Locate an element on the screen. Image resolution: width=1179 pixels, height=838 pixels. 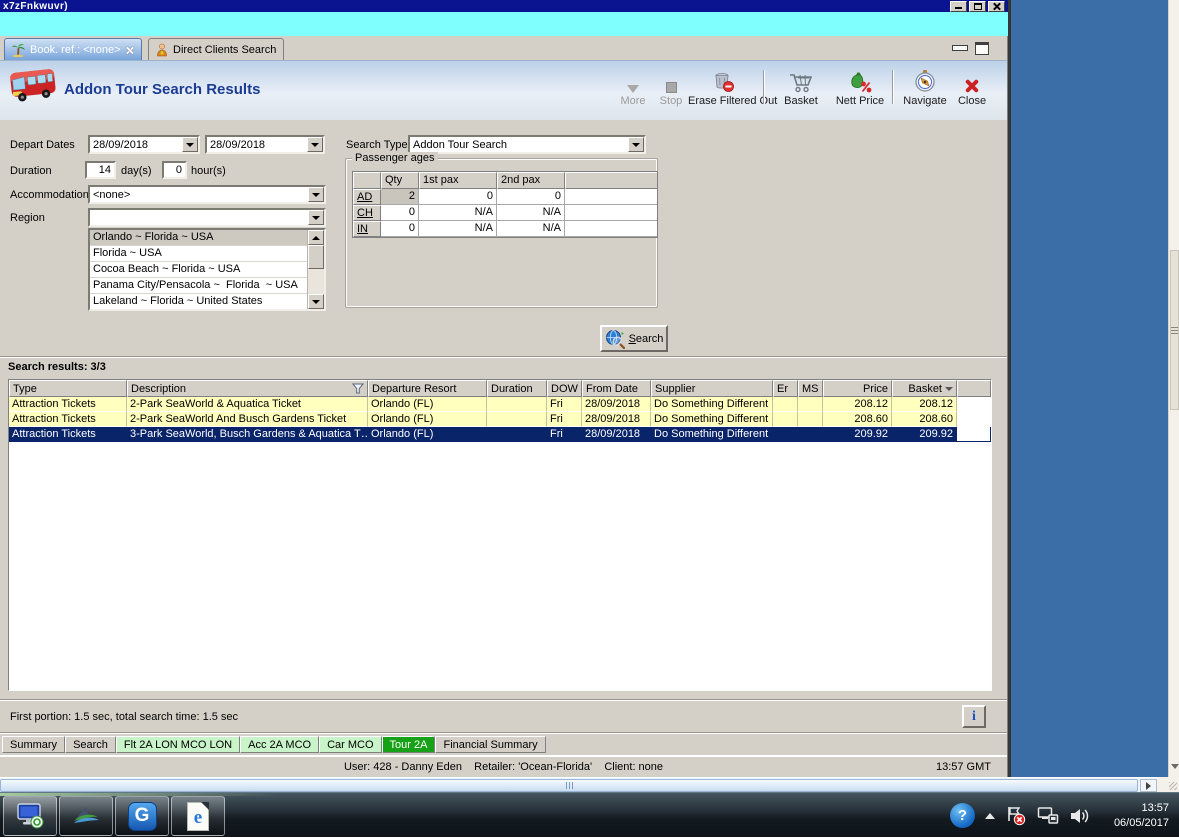
passenger-ages-title: Passenger ages is located at coordinates (395, 158).